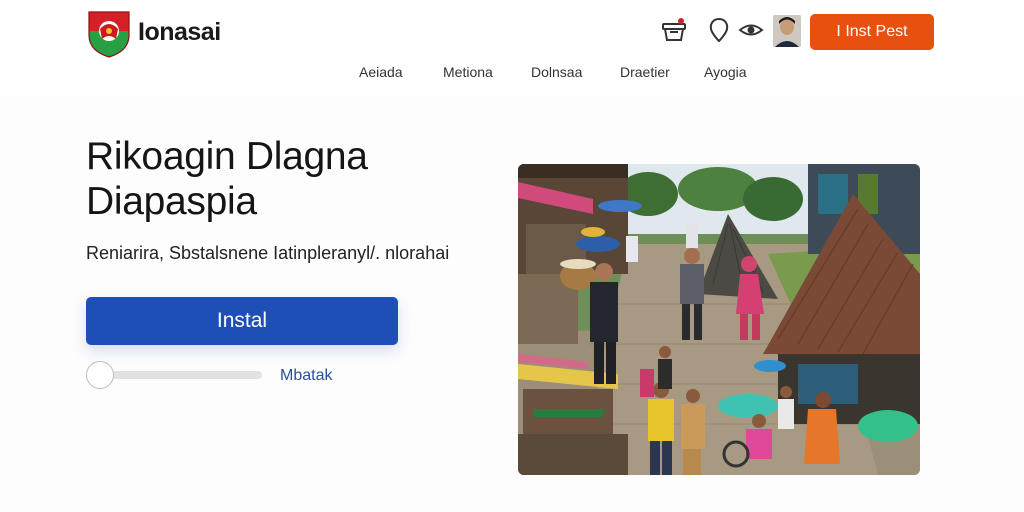  I want to click on nav-item-4: Draetier, so click(645, 72).